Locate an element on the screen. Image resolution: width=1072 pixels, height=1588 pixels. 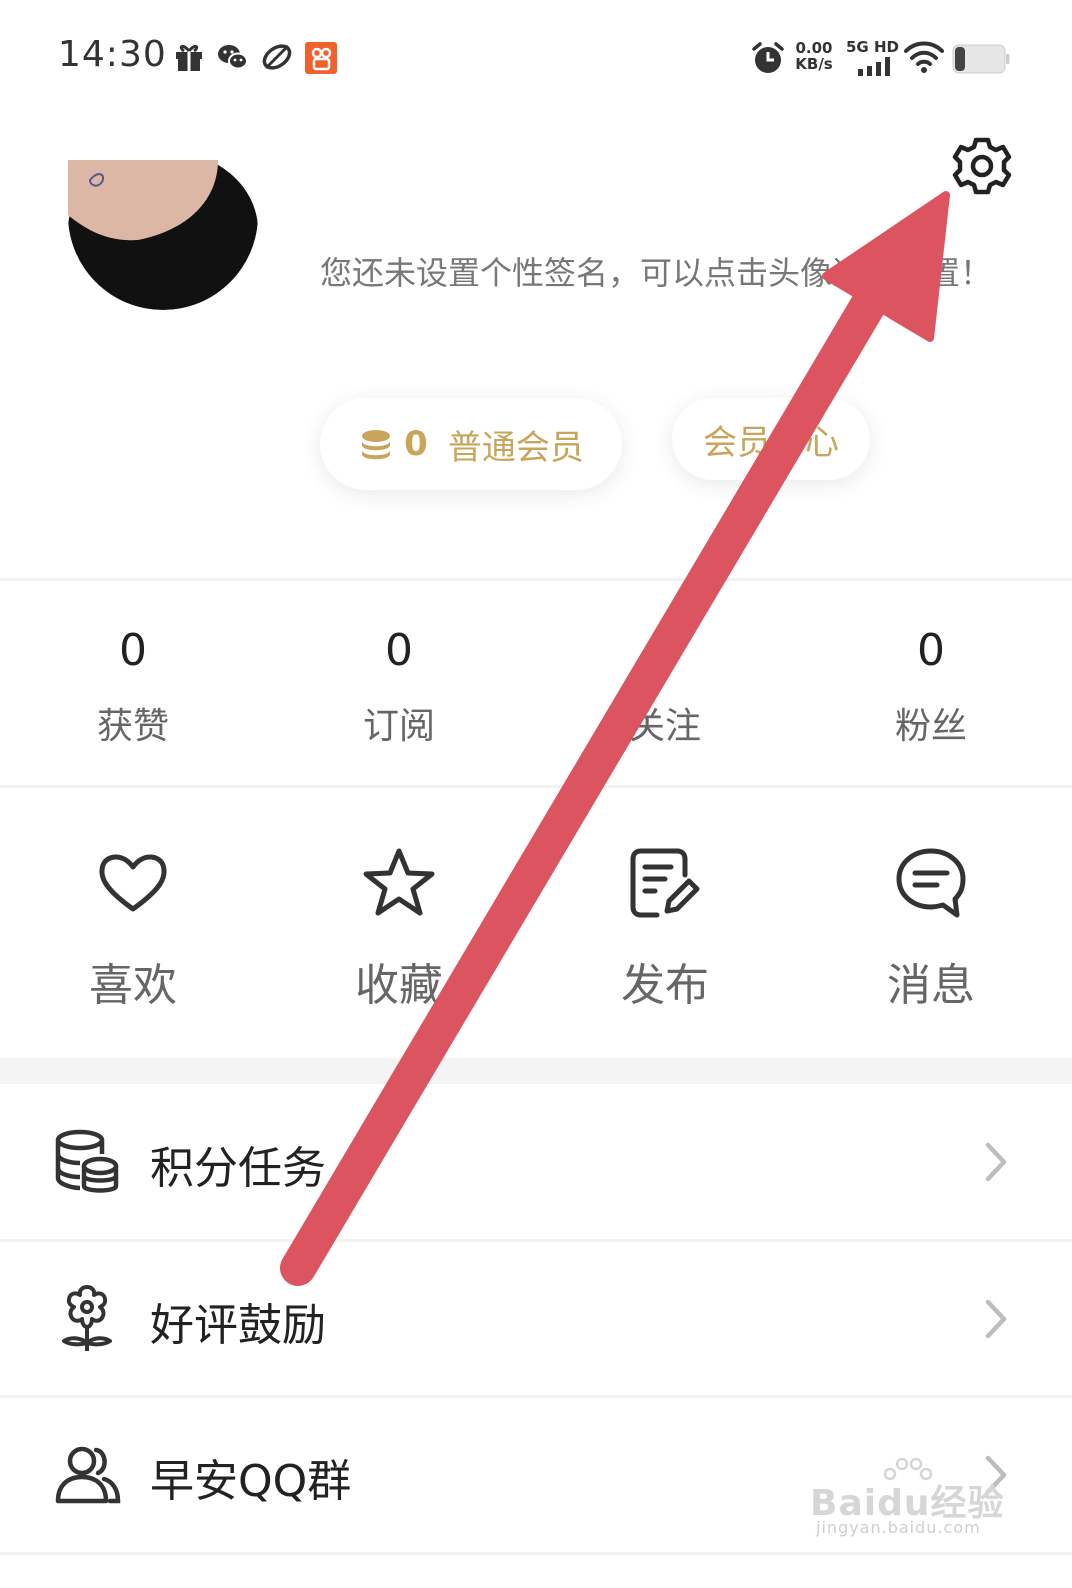
stat-following: 关注 is located at coordinates (665, 687).